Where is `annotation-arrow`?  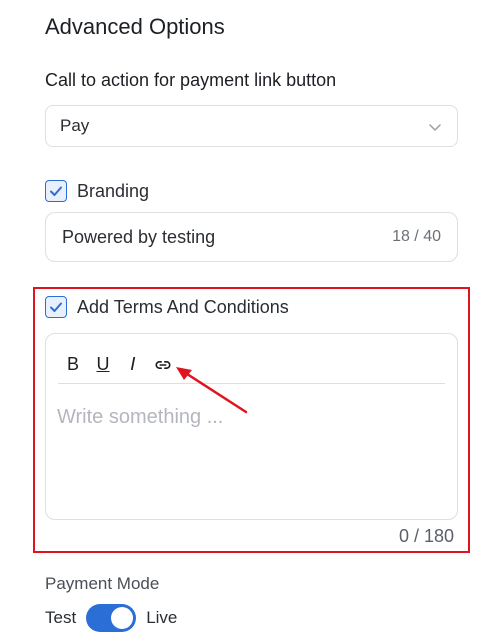
annotation-arrow is located at coordinates (212, 390).